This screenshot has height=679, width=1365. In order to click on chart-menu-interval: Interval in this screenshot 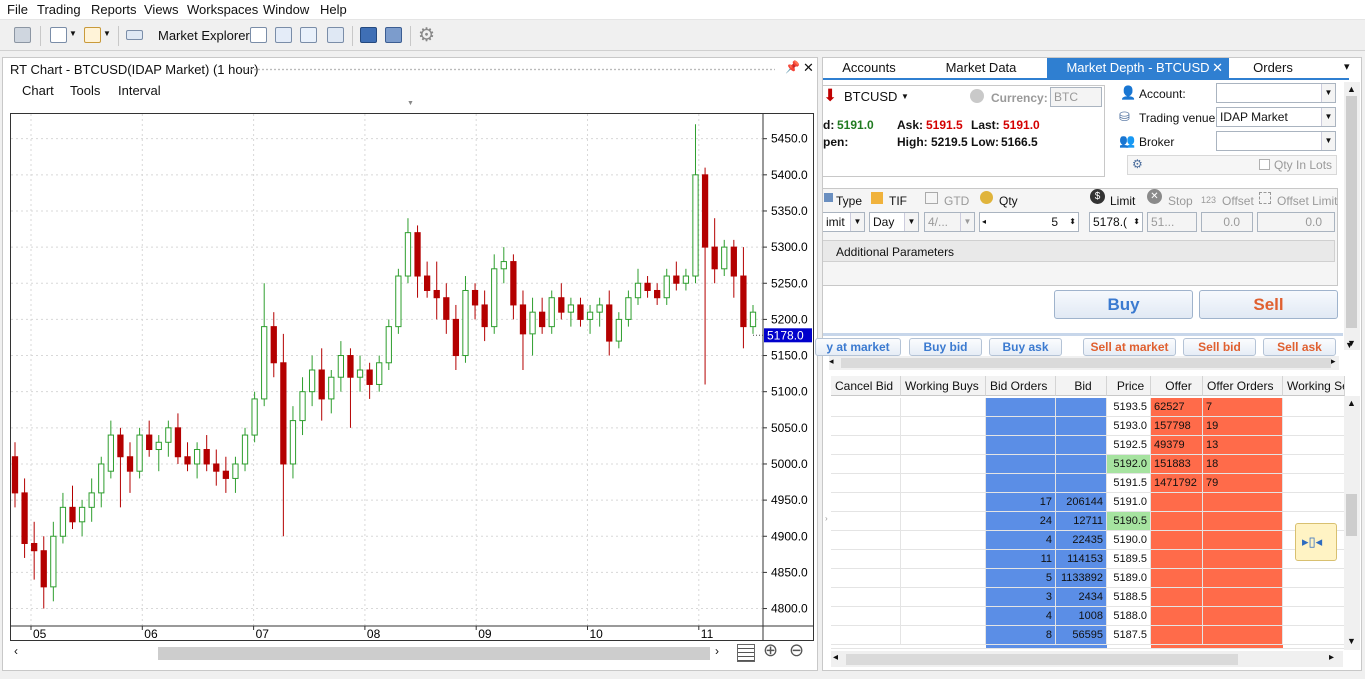, I will do `click(139, 90)`.